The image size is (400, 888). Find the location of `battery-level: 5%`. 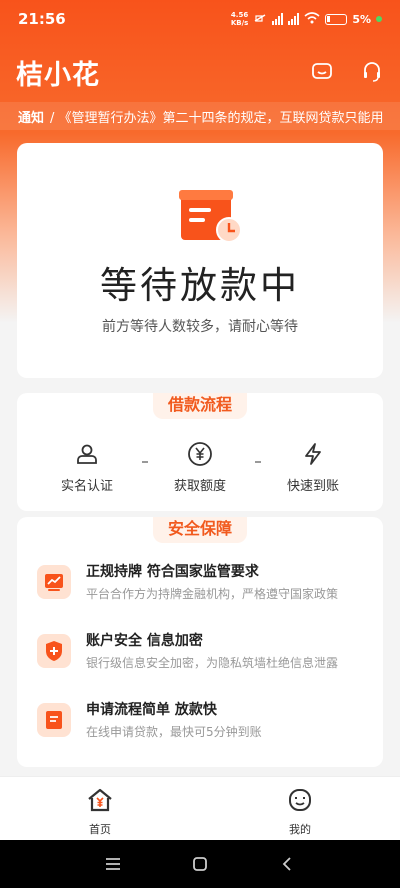

battery-level: 5% is located at coordinates (361, 19).